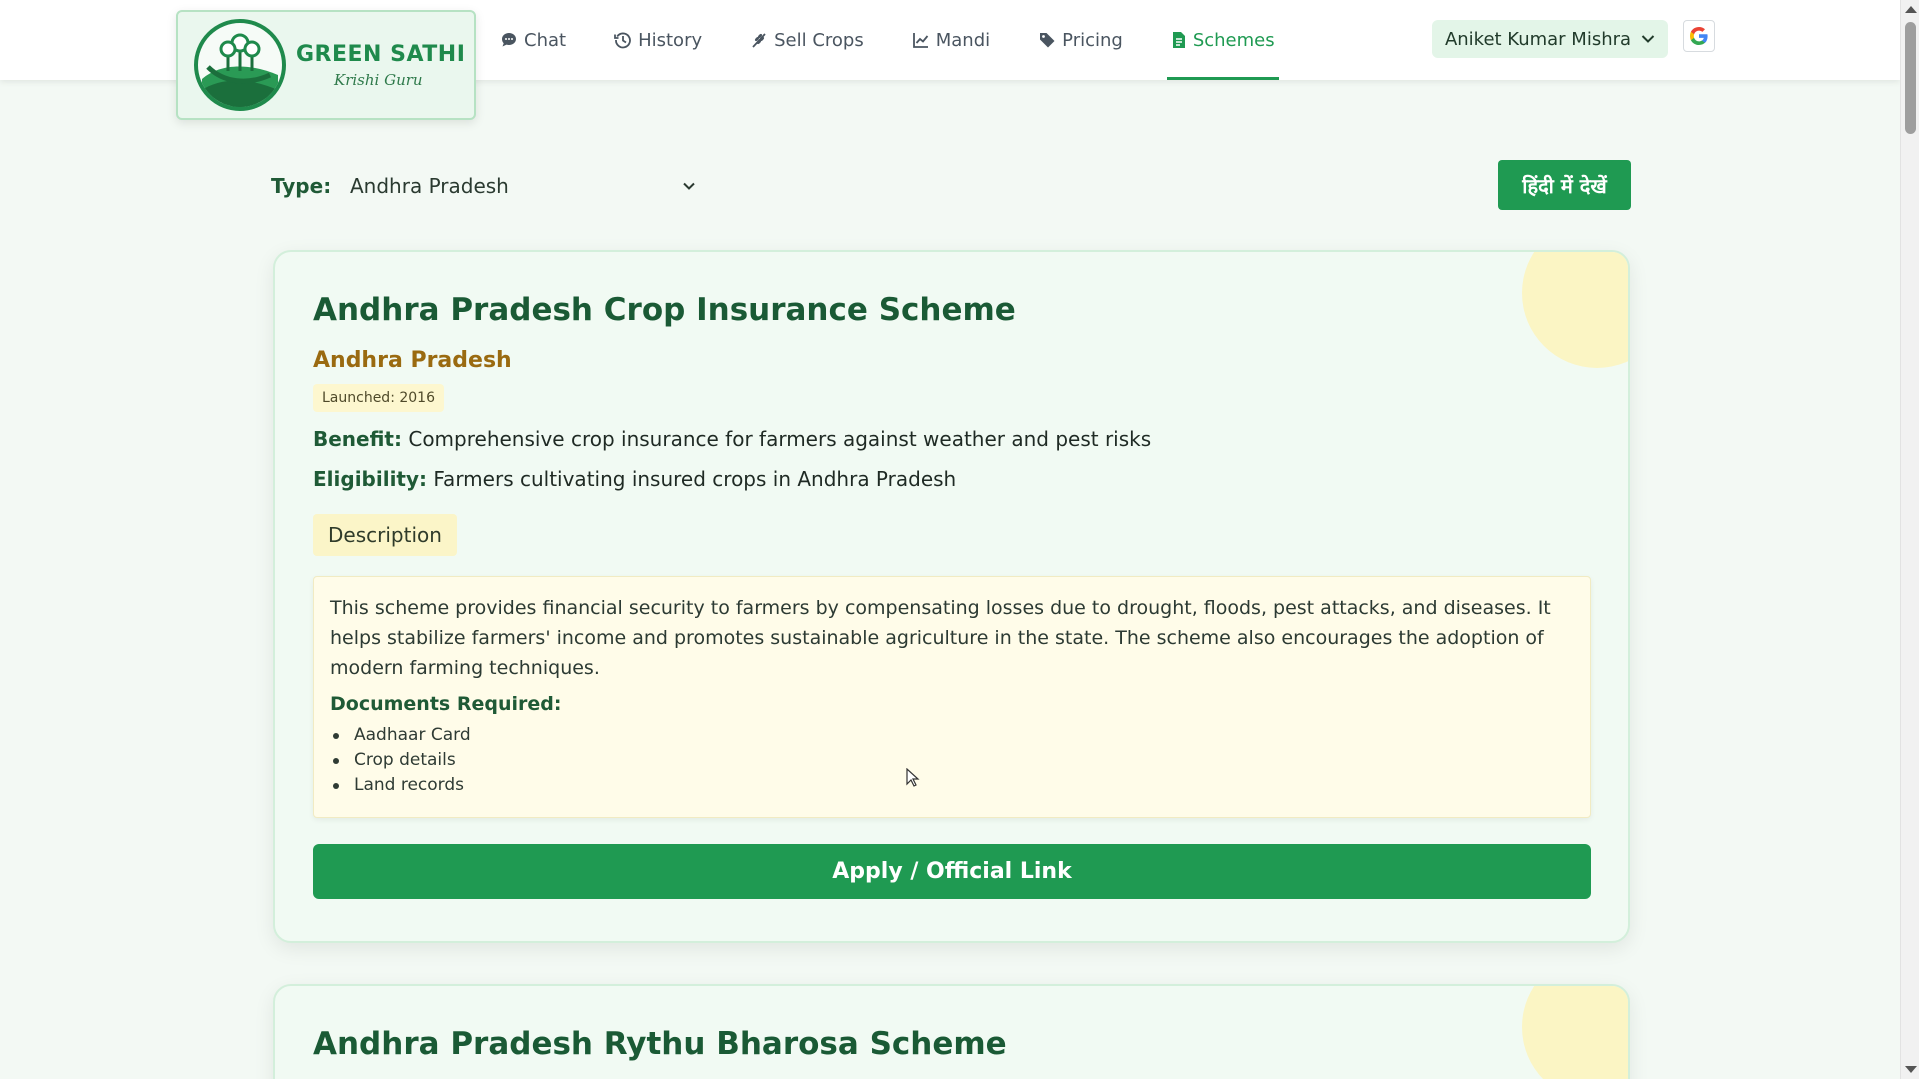 The height and width of the screenshot is (1079, 1919). I want to click on google-icon, so click(1699, 36).